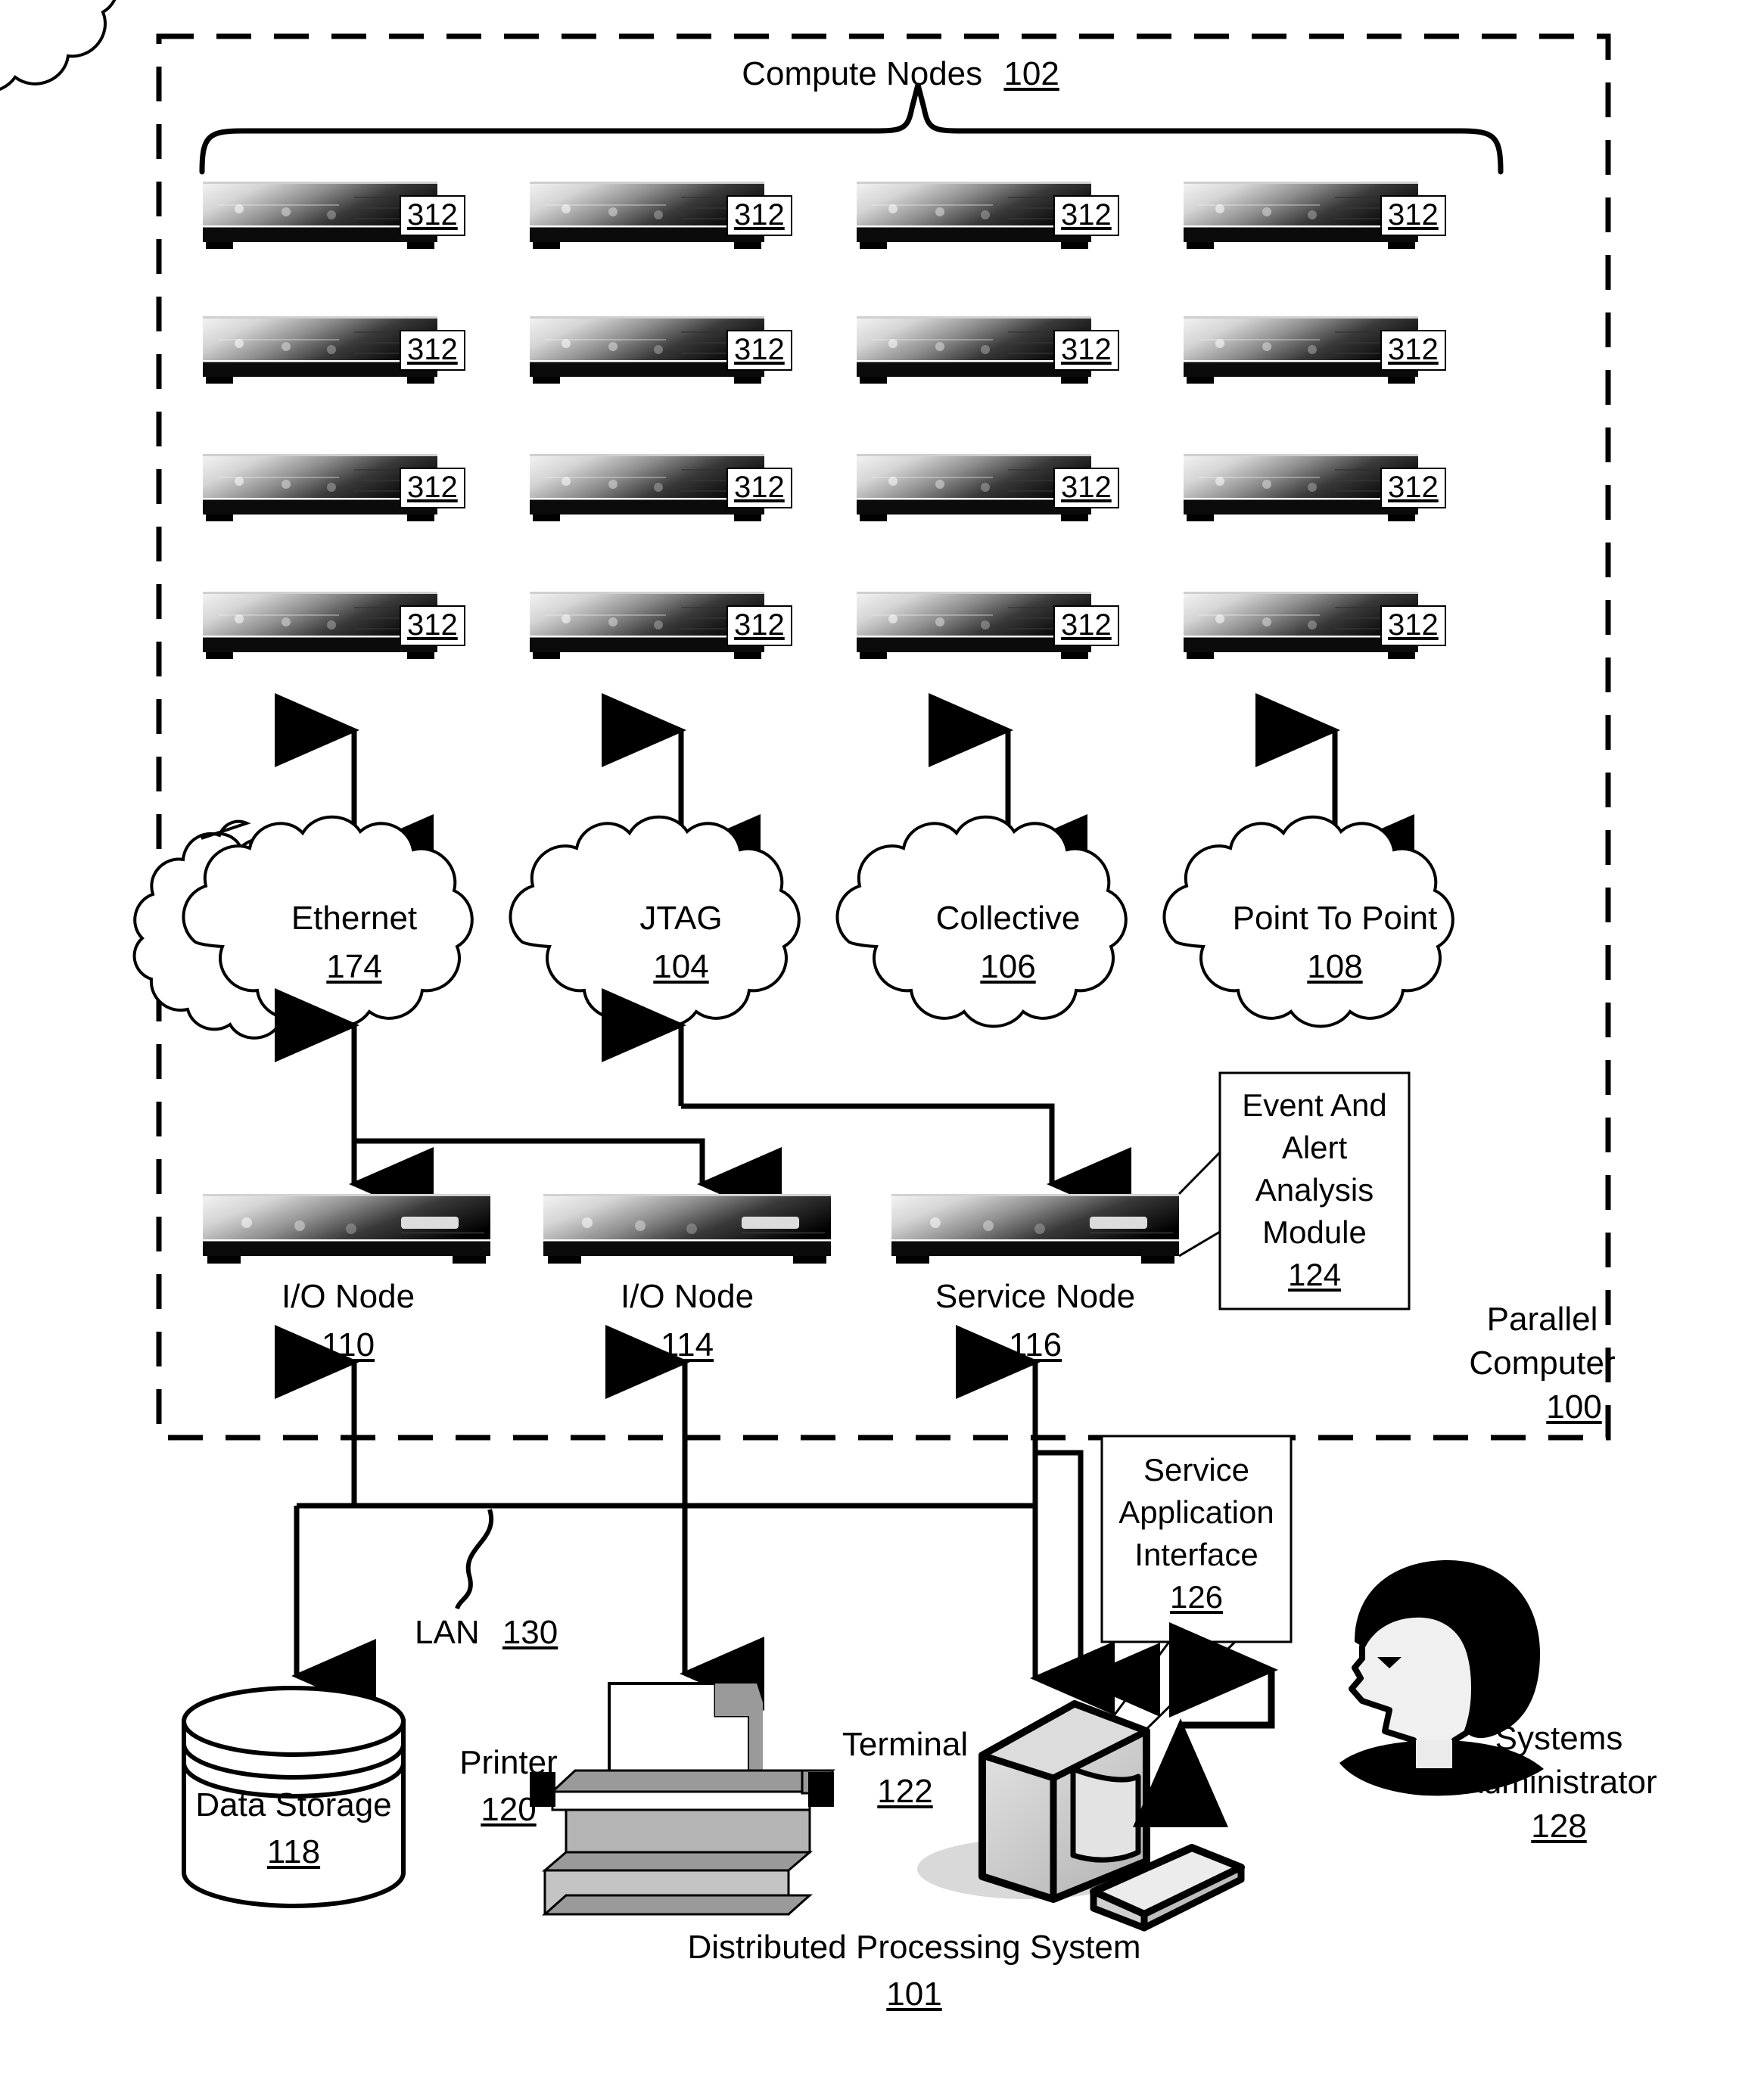  What do you see at coordinates (851, 129) in the screenshot?
I see `compute-nodes-brace` at bounding box center [851, 129].